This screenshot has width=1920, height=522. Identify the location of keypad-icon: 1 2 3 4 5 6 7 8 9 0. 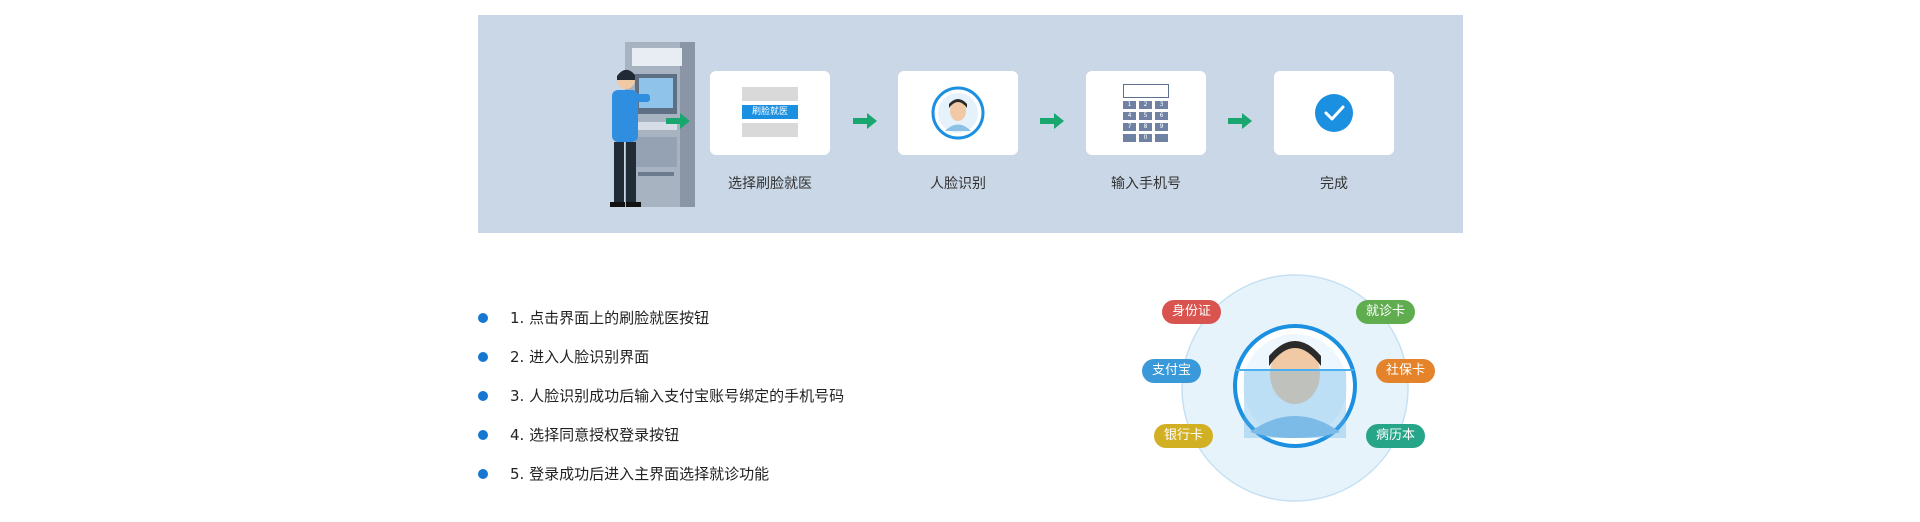
(1146, 113).